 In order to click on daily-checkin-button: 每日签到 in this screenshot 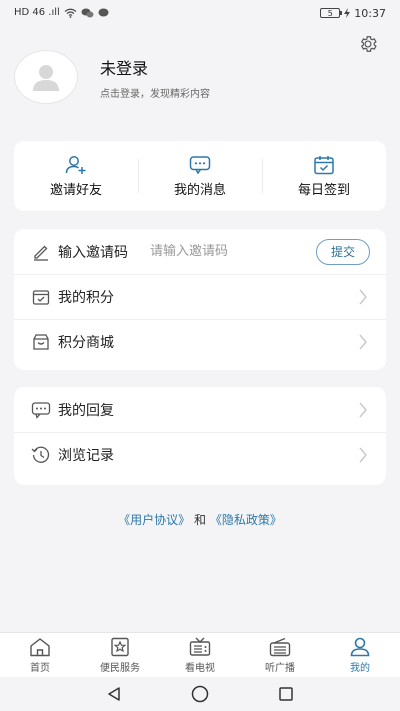, I will do `click(324, 176)`.